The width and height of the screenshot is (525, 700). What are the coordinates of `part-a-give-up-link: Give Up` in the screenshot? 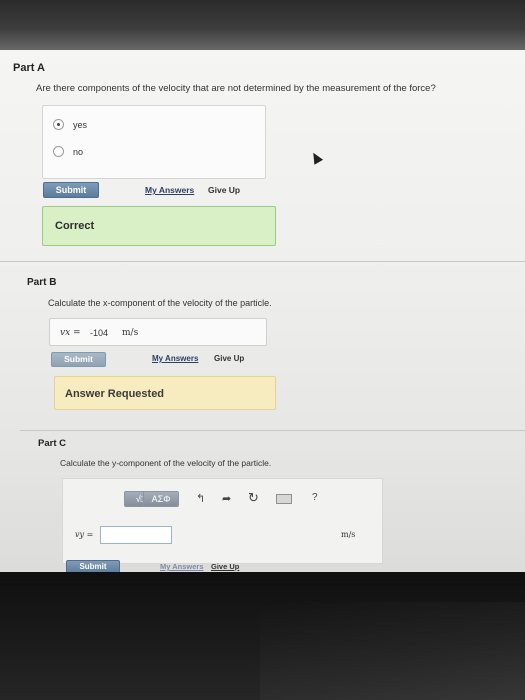 It's located at (224, 190).